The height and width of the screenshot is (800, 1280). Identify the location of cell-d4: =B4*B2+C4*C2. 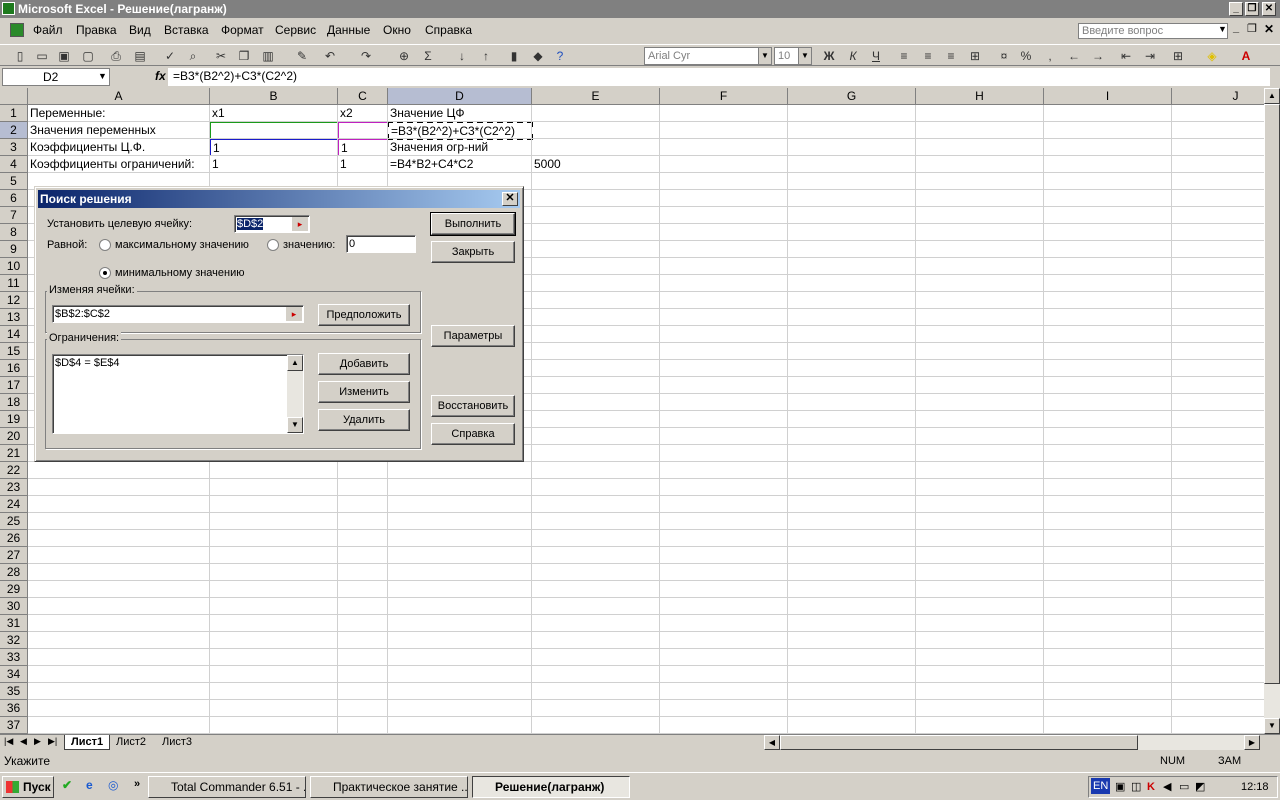
(430, 164).